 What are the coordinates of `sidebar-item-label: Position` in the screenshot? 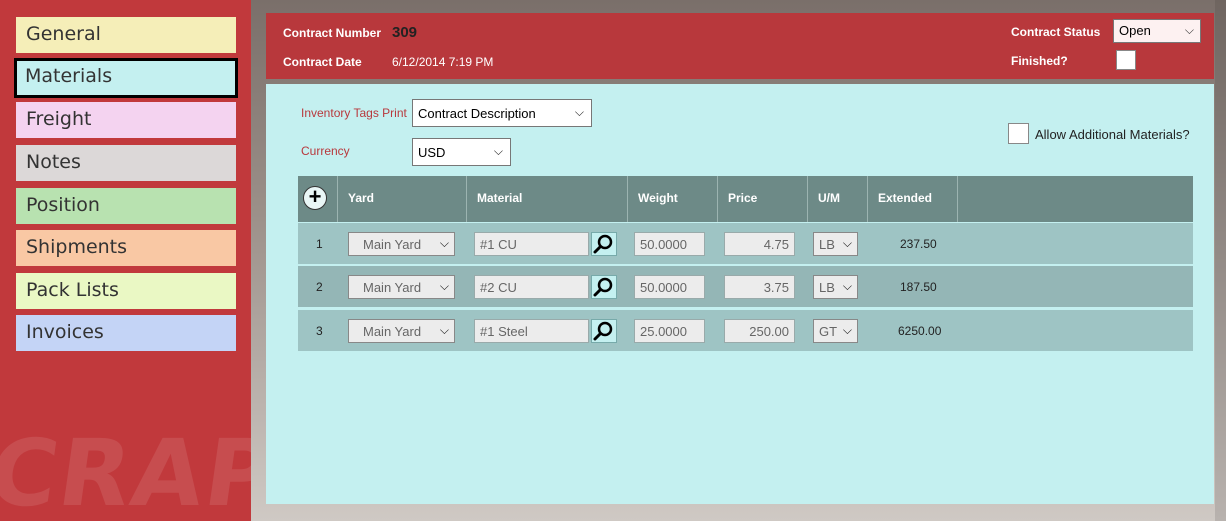 It's located at (63, 205).